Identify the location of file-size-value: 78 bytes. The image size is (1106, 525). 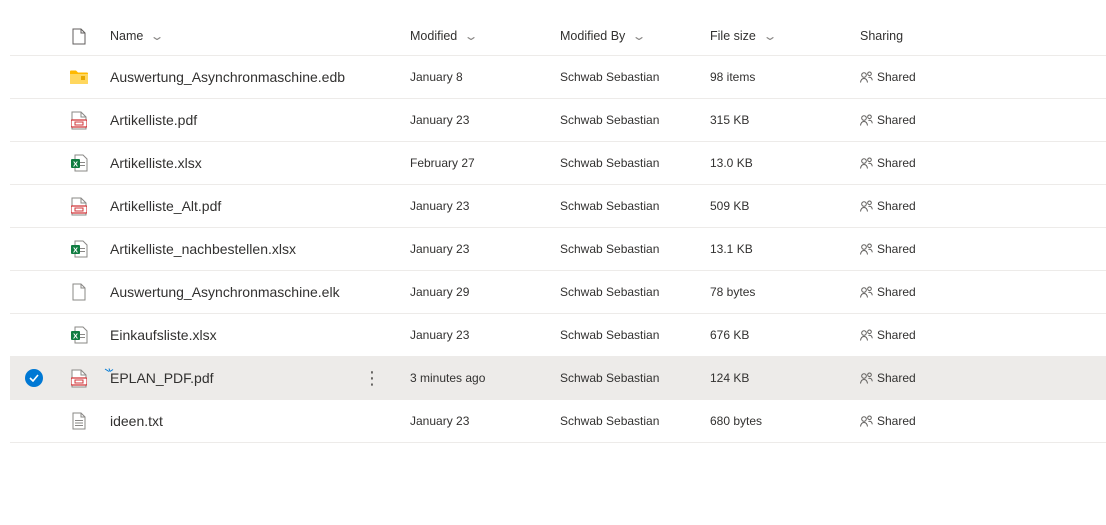
(733, 292).